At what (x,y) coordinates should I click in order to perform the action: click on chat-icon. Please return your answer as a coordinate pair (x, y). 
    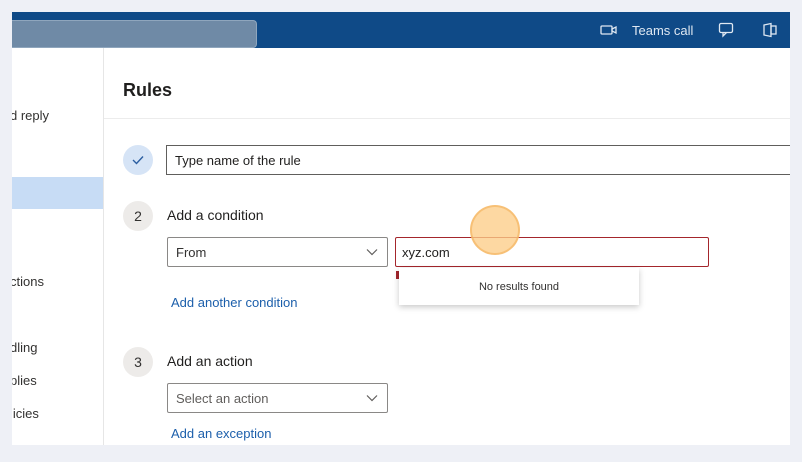
    Looking at the image, I should click on (727, 30).